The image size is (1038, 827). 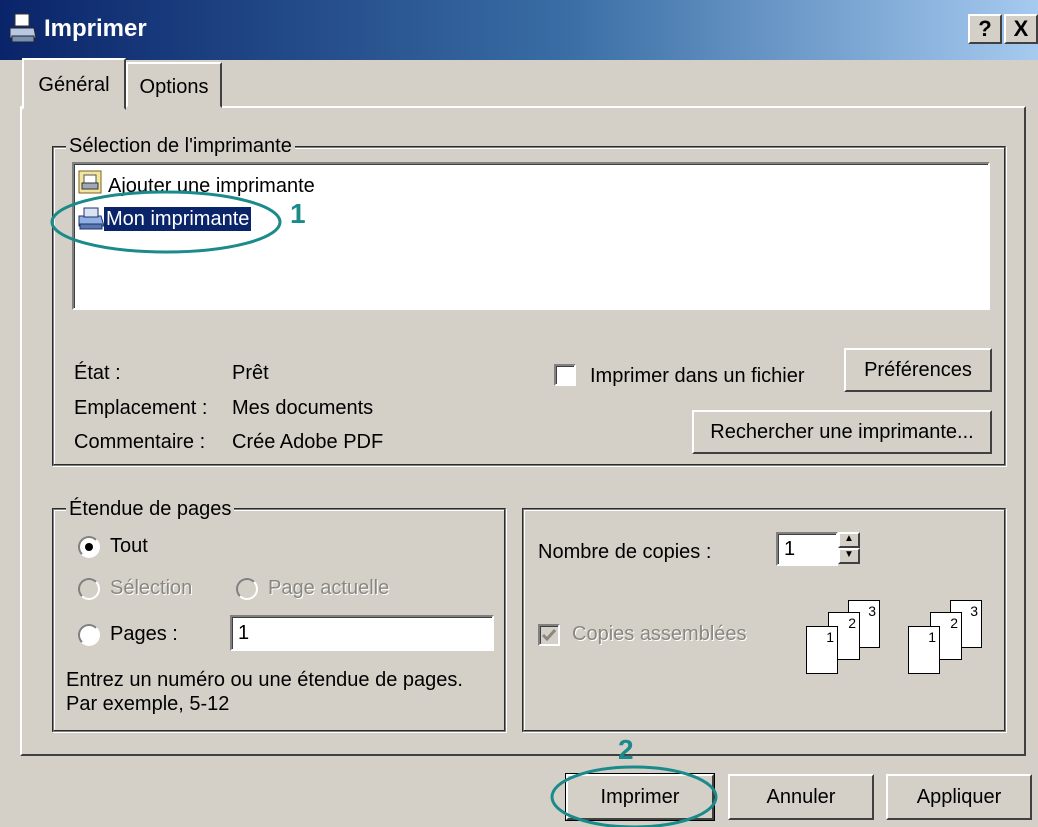 What do you see at coordinates (74, 84) in the screenshot?
I see `tab-general: Général` at bounding box center [74, 84].